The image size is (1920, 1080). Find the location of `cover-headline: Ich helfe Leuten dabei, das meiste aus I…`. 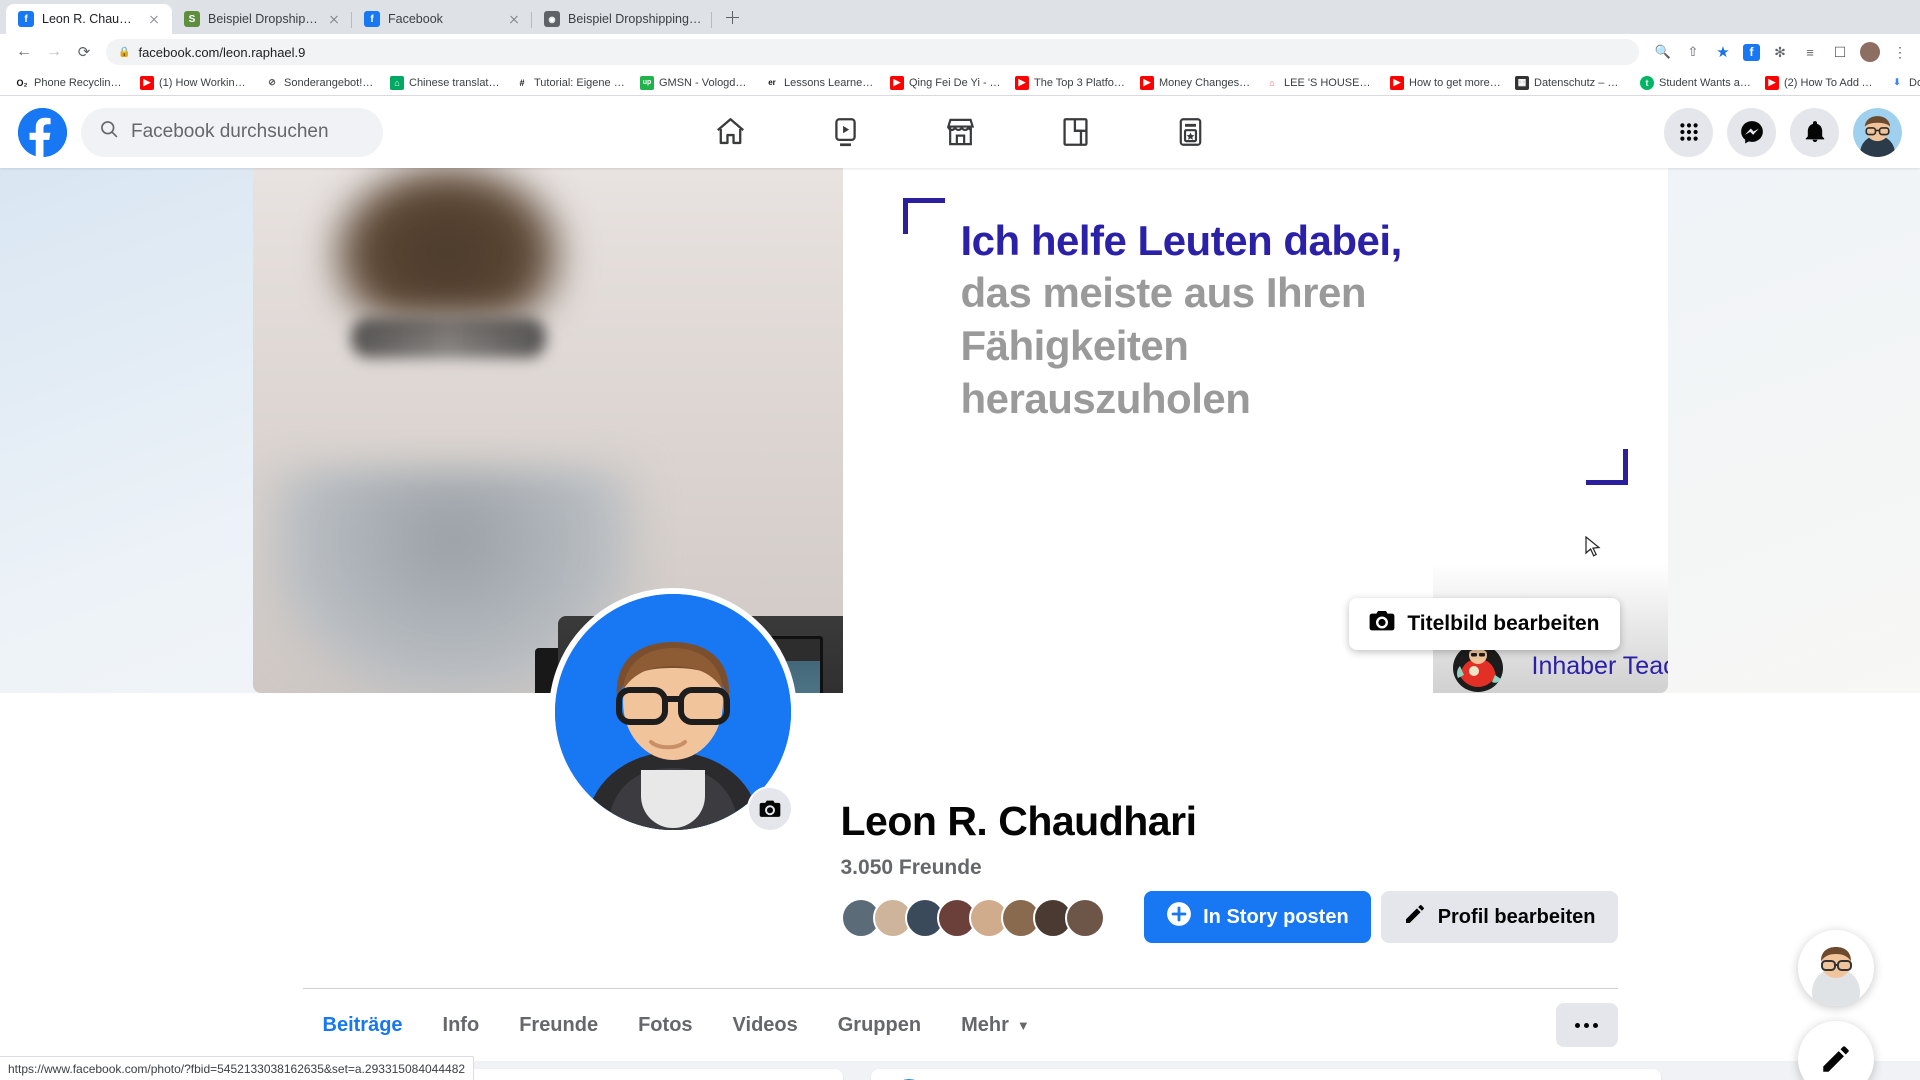

cover-headline: Ich helfe Leuten dabei, das meiste aus I… is located at coordinates (1290, 320).